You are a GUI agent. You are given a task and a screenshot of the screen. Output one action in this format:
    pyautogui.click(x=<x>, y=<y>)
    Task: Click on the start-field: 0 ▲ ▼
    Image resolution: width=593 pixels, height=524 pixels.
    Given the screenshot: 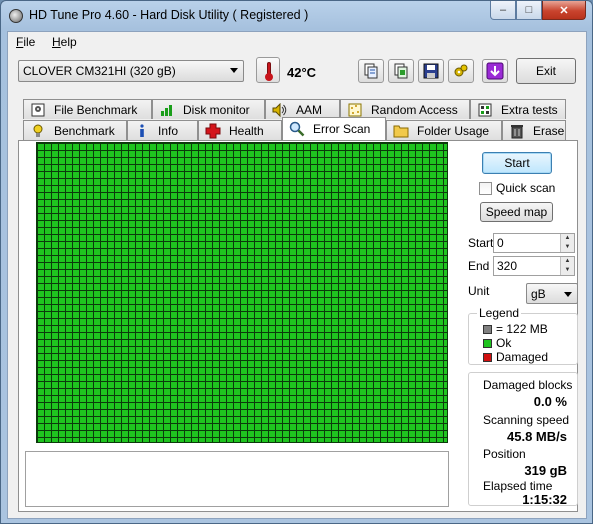 What is the action you would take?
    pyautogui.click(x=534, y=243)
    